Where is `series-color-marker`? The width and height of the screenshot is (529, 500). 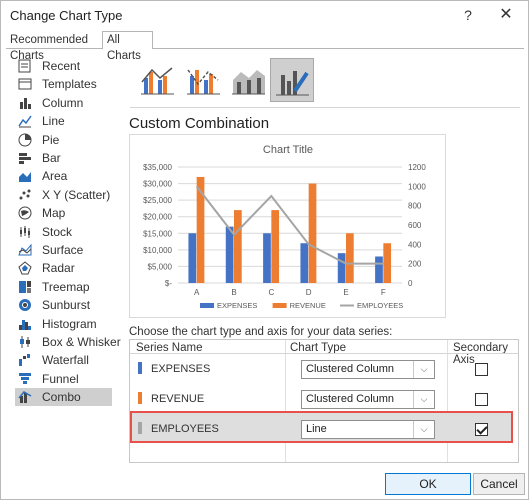
series-color-marker is located at coordinates (140, 398).